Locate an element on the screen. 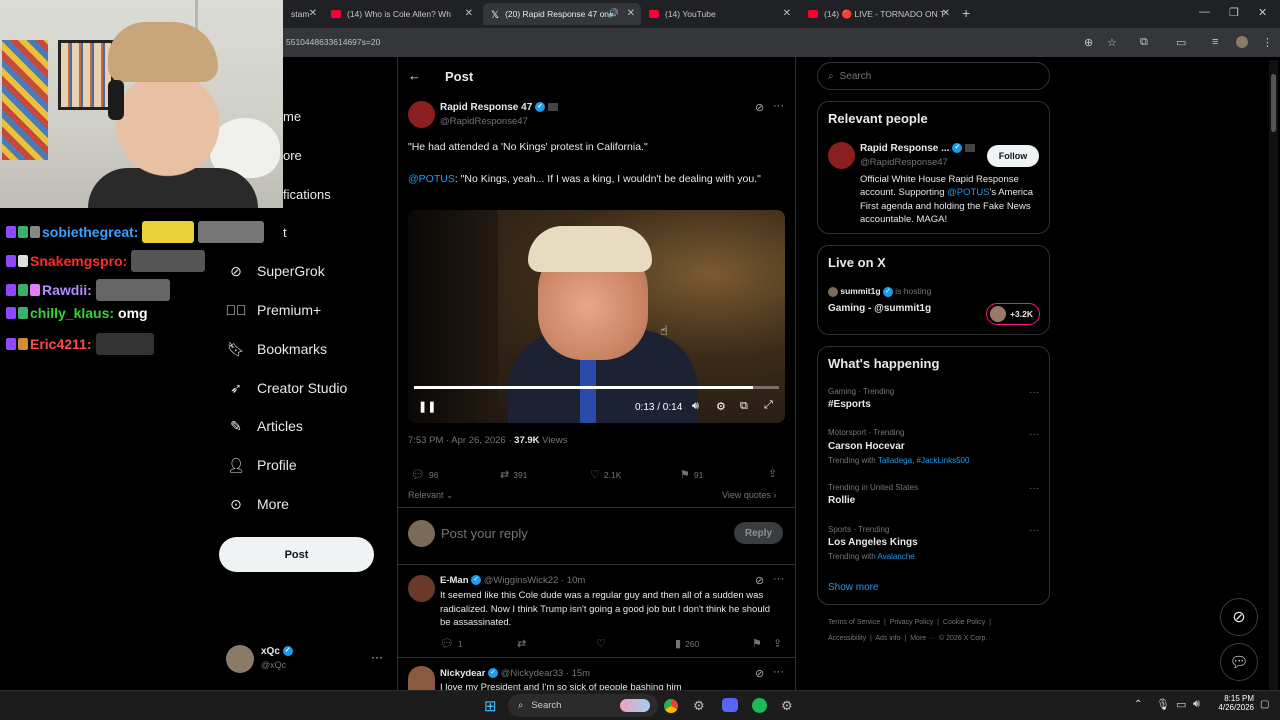 Image resolution: width=1280 pixels, height=720 pixels. tray-chevron-icon: ⌃ is located at coordinates (1138, 704).